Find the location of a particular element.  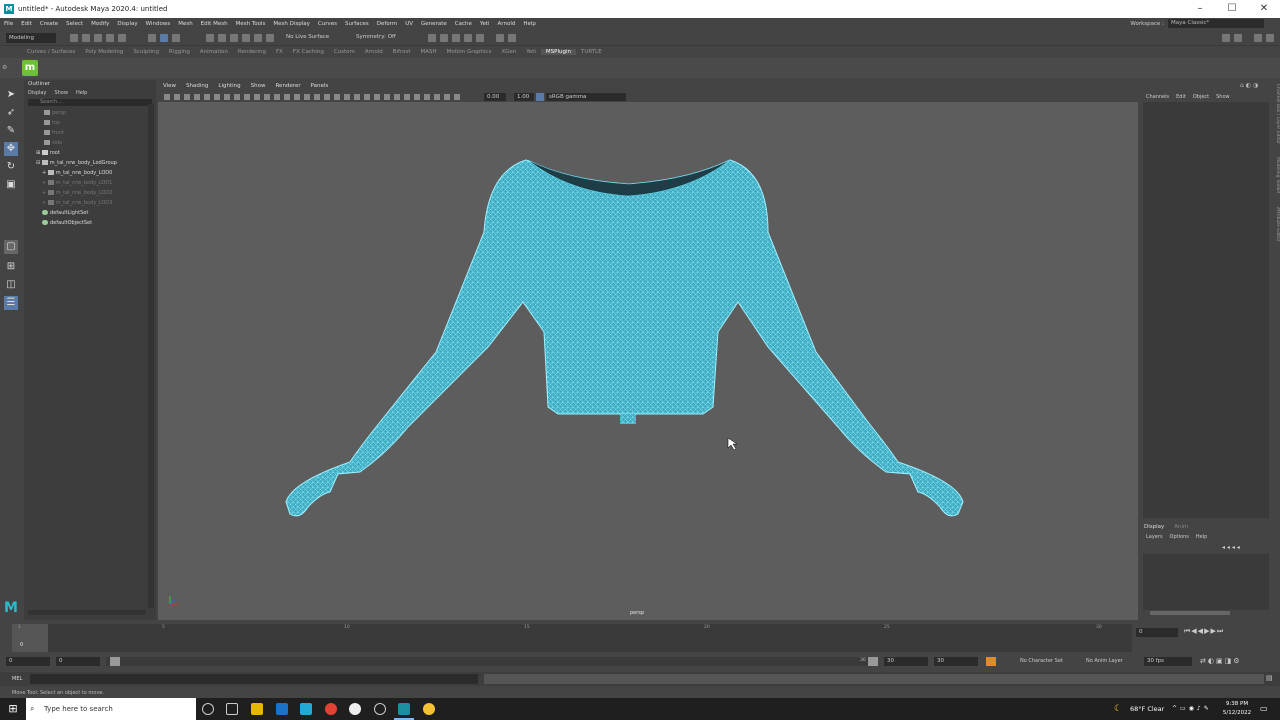

menu-create: Create is located at coordinates (49, 24).